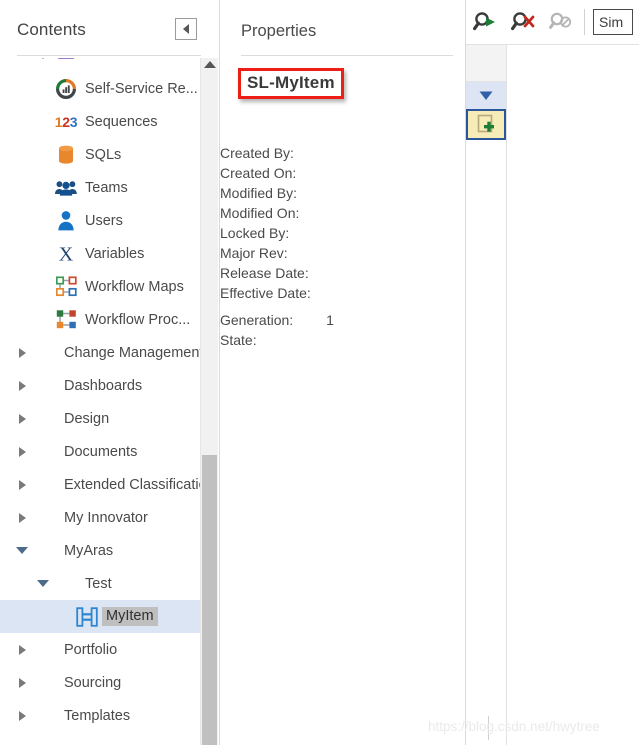 The width and height of the screenshot is (639, 745). I want to click on tree-item: Templates, so click(101, 715).